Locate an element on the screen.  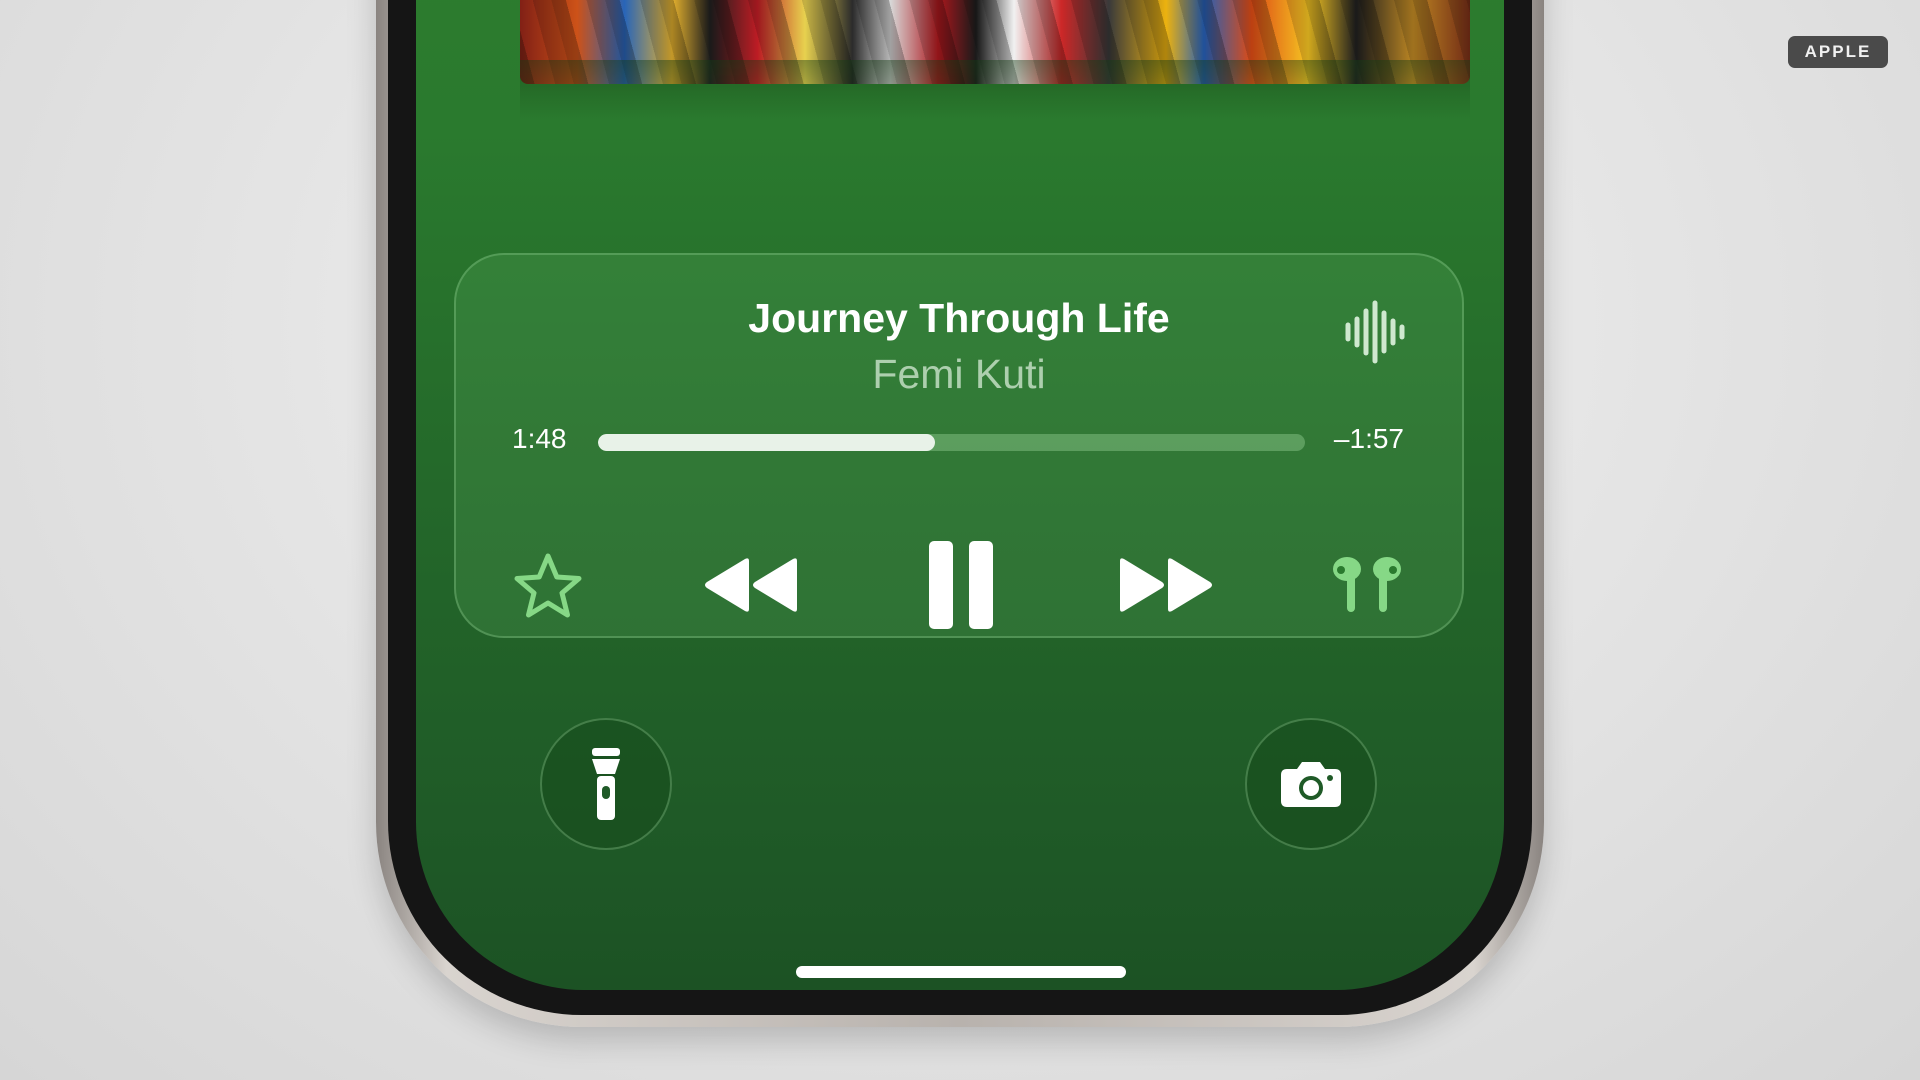
flashlight-icon is located at coordinates (606, 784).